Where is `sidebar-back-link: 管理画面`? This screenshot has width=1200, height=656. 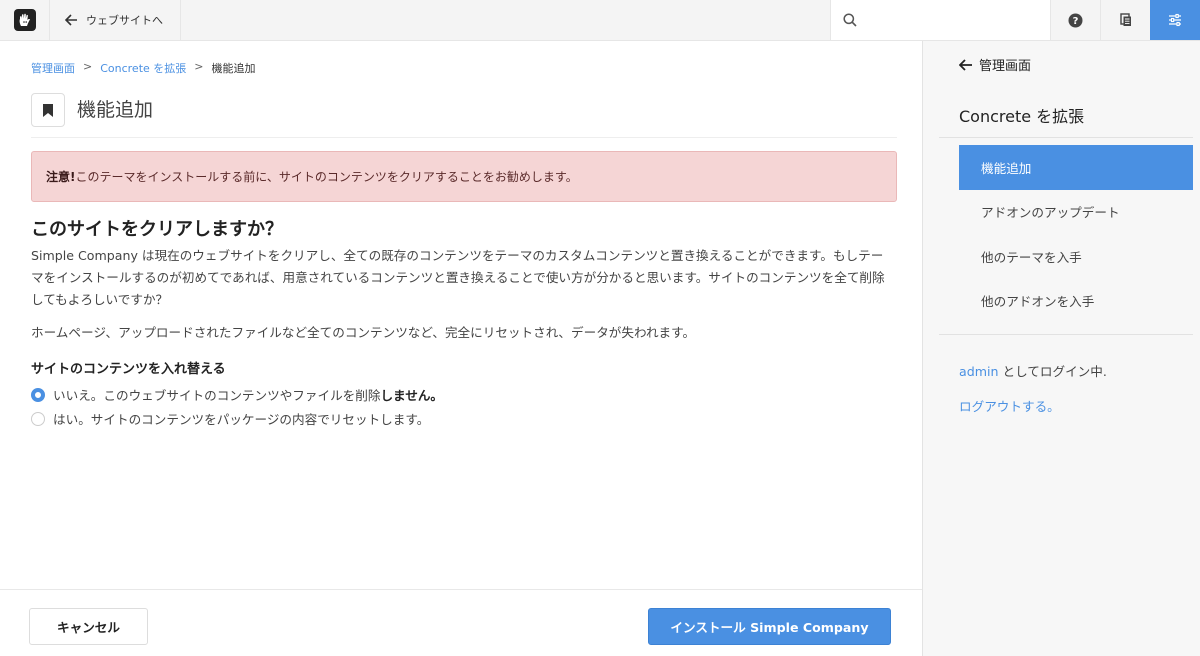
sidebar-back-link: 管理画面 is located at coordinates (995, 64).